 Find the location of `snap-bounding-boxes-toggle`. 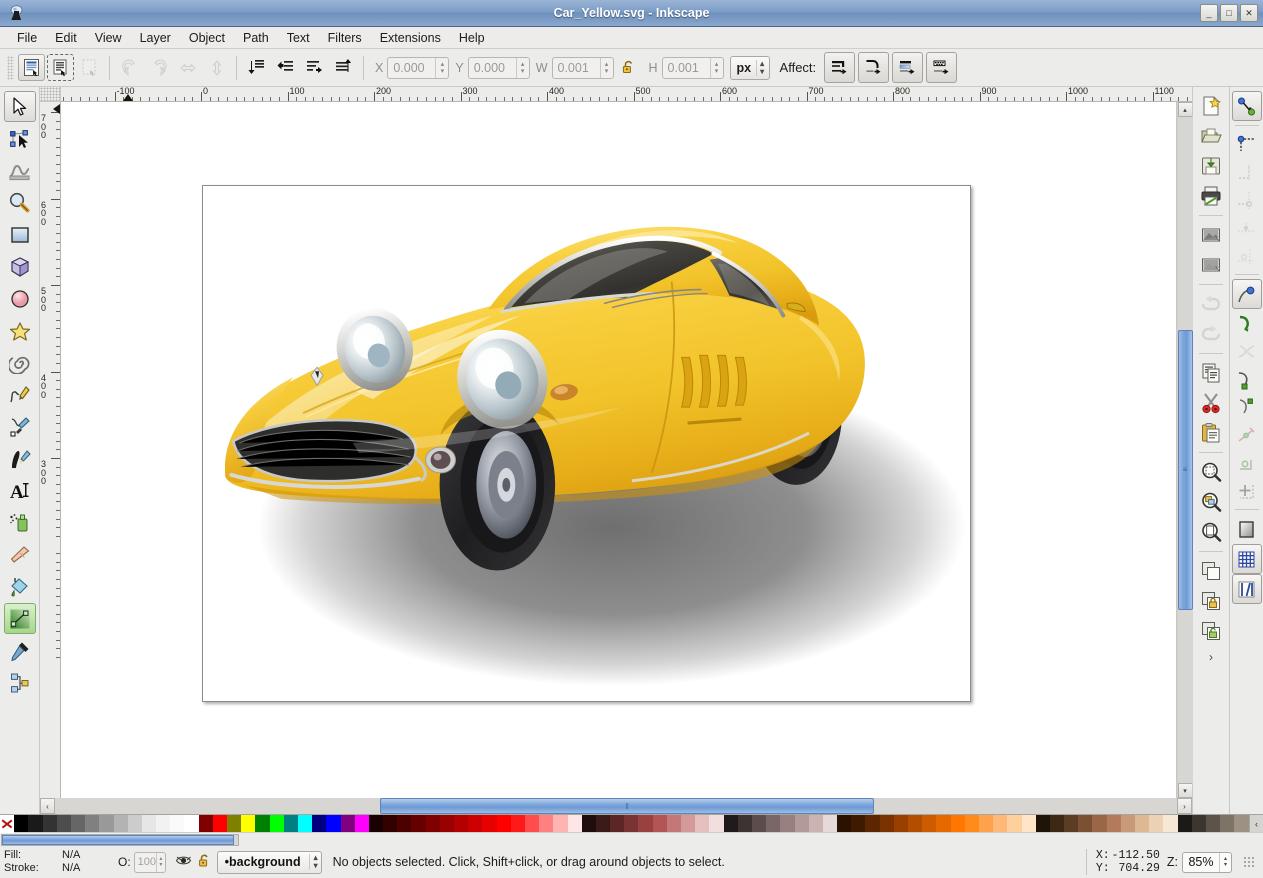

snap-bounding-boxes-toggle is located at coordinates (1247, 144).